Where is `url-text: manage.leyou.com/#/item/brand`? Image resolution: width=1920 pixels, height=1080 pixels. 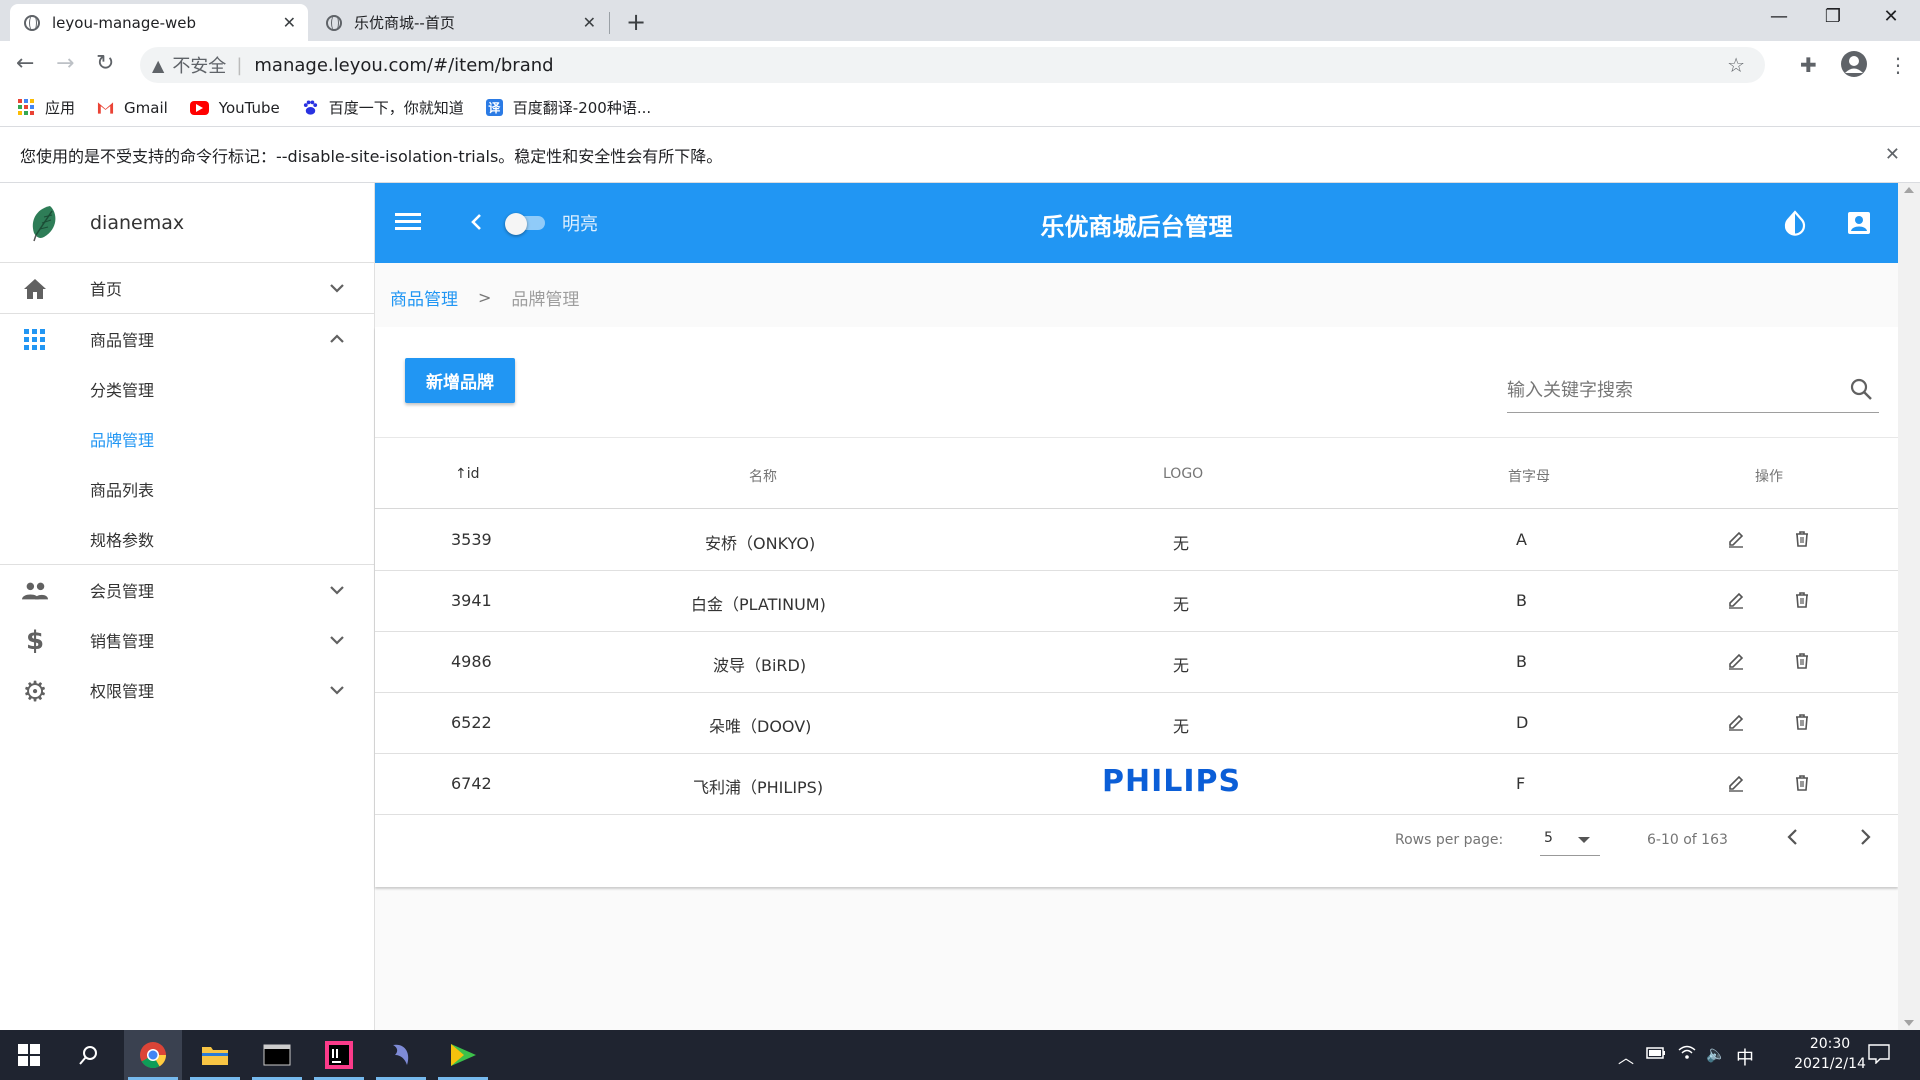 url-text: manage.leyou.com/#/item/brand is located at coordinates (403, 65).